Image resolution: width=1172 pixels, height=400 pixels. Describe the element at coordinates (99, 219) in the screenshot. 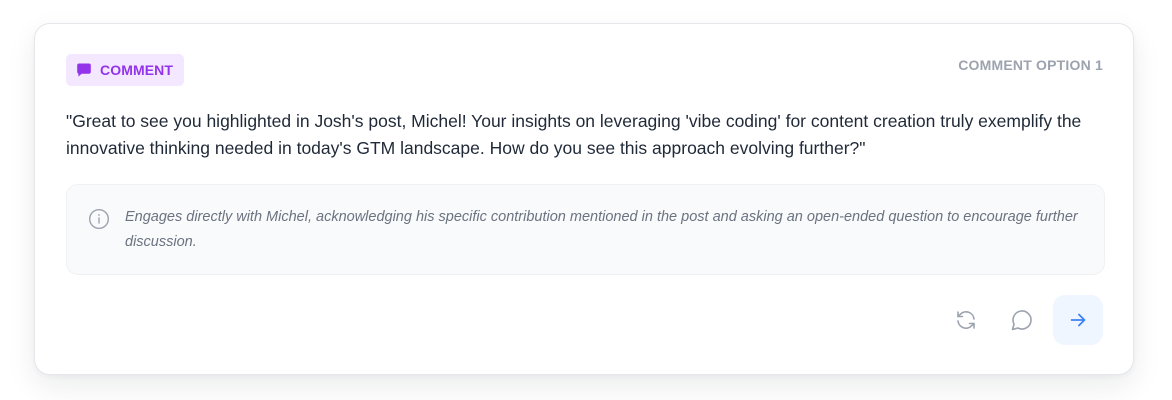

I see `info-icon` at that location.